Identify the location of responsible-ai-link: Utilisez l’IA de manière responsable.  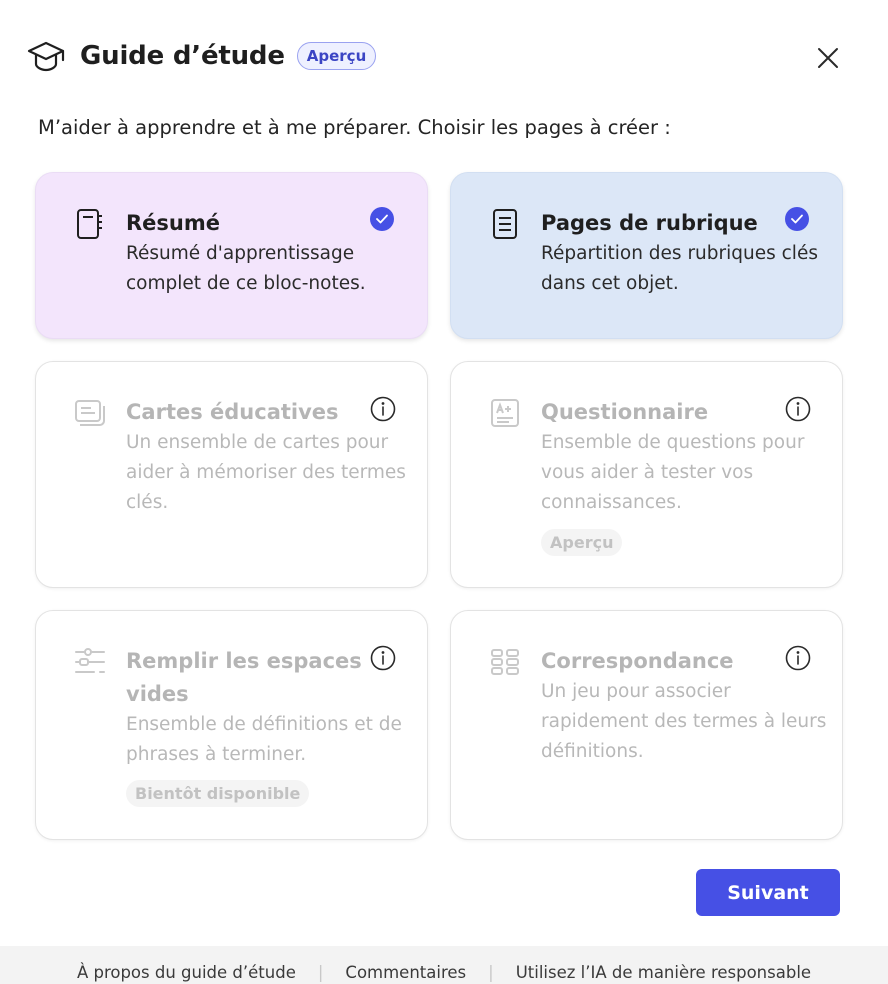
(663, 972).